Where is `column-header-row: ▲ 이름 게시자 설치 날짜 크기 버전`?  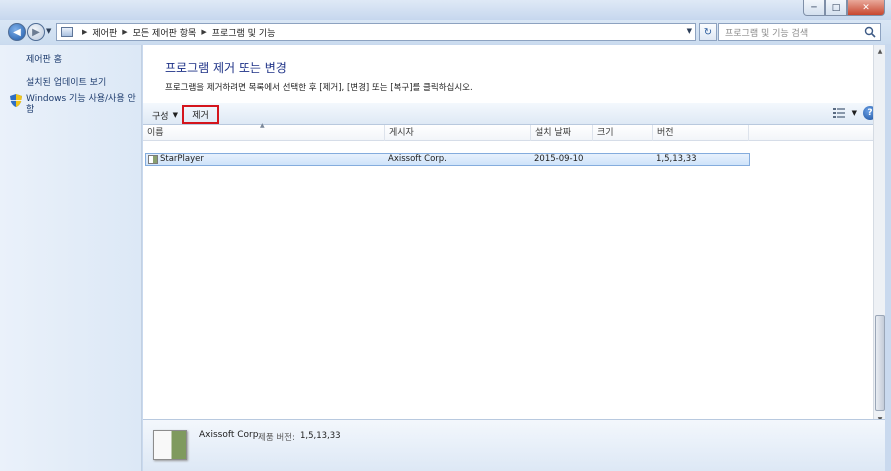 column-header-row: ▲ 이름 게시자 설치 날짜 크기 버전 is located at coordinates (508, 131).